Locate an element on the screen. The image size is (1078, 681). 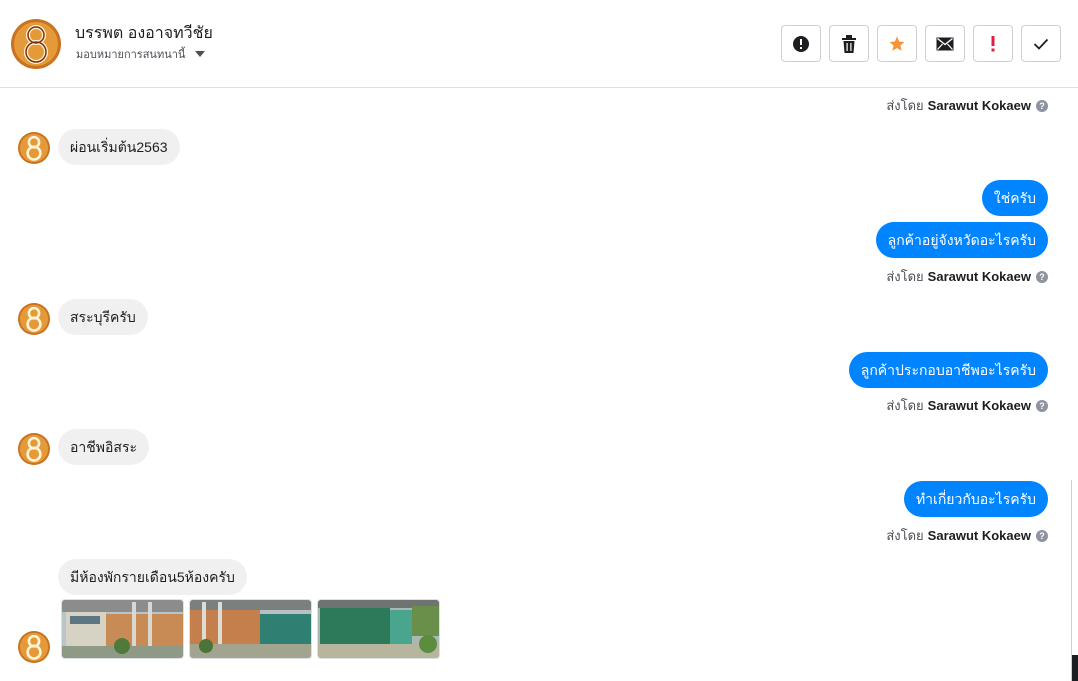
contact-name: บรรพต องอาจทวีชัย is located at coordinates (144, 33).